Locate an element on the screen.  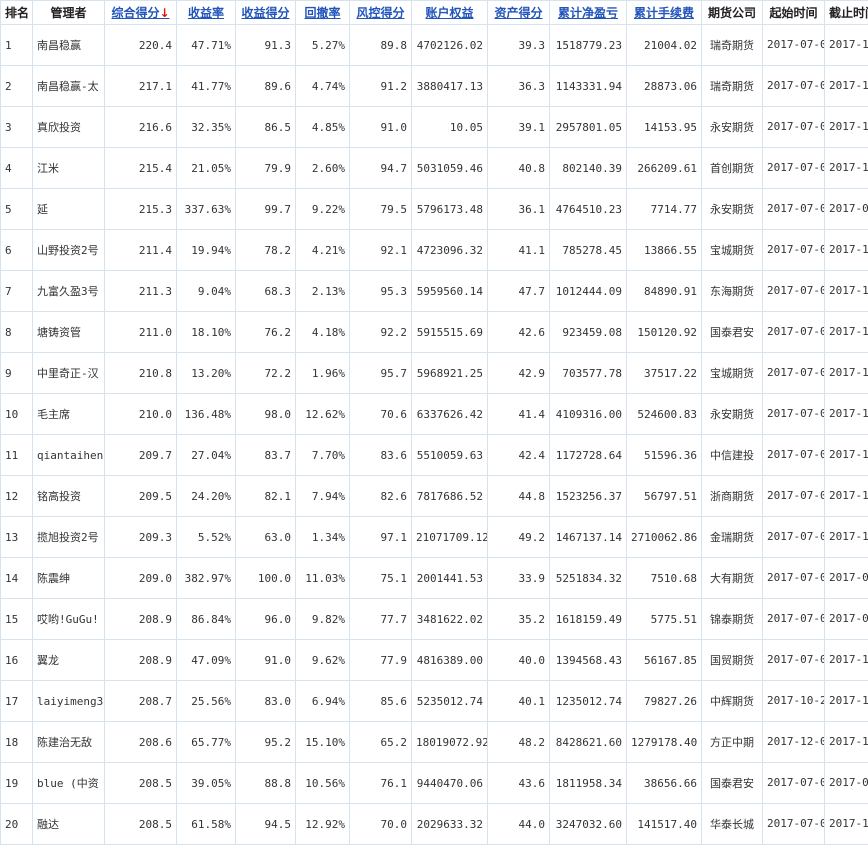
cell-rank: 10 is located at coordinates (17, 414).